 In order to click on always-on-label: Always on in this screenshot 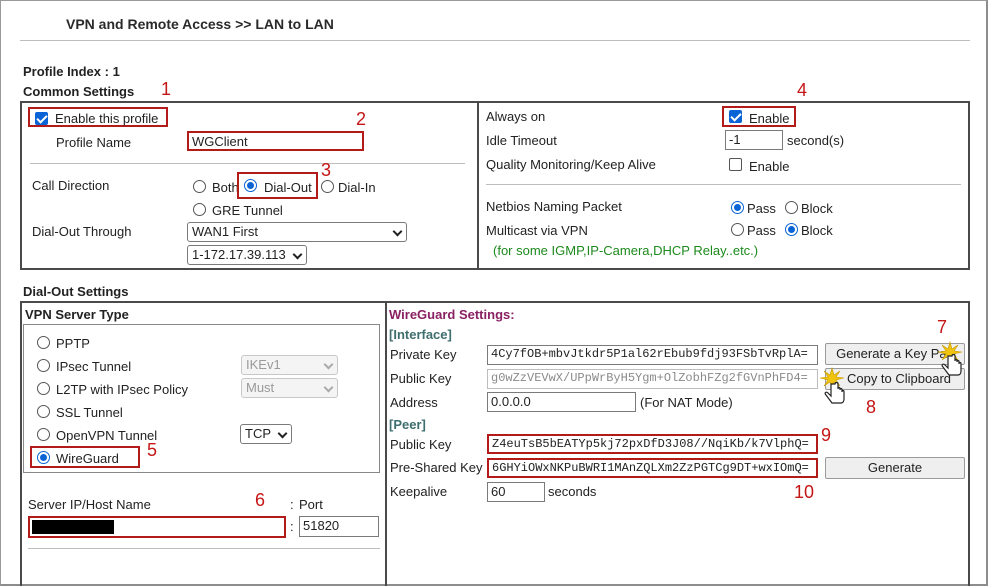, I will do `click(516, 116)`.